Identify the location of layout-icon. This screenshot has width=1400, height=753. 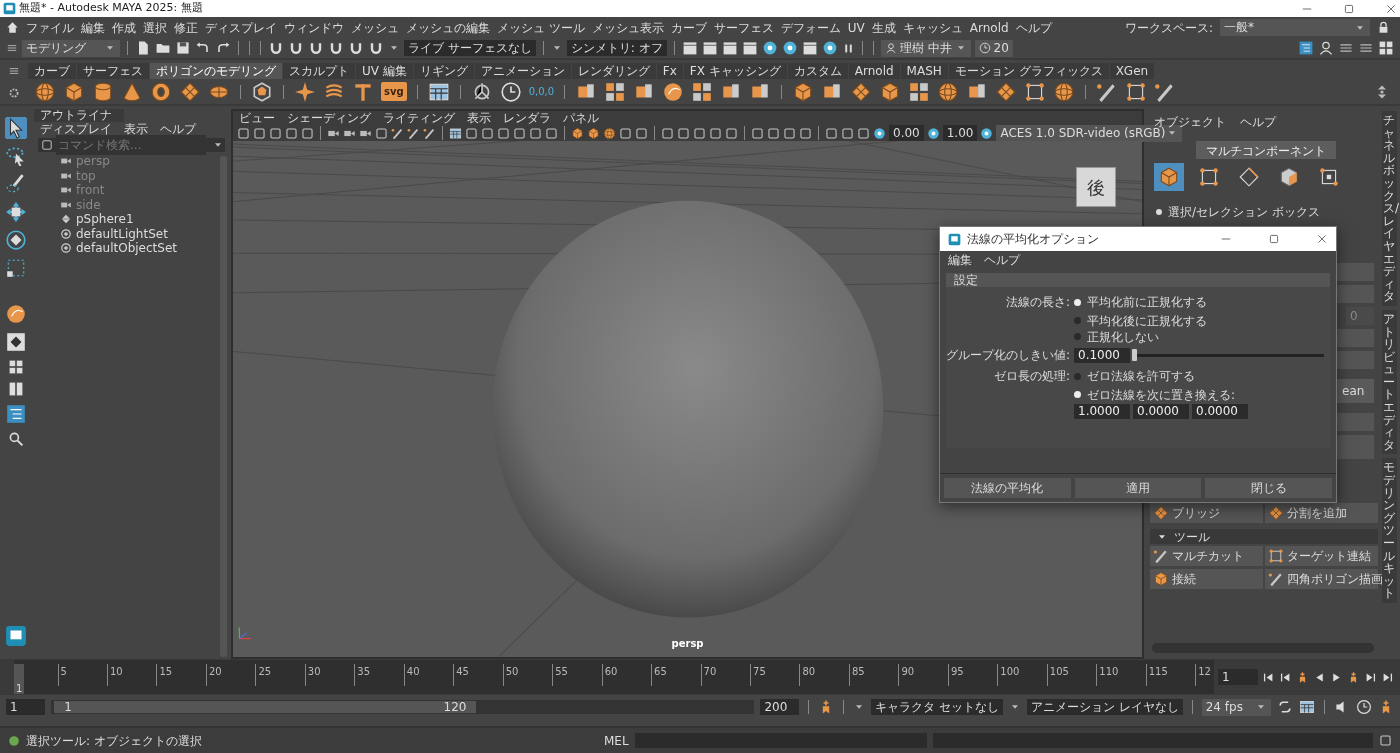
(16, 342).